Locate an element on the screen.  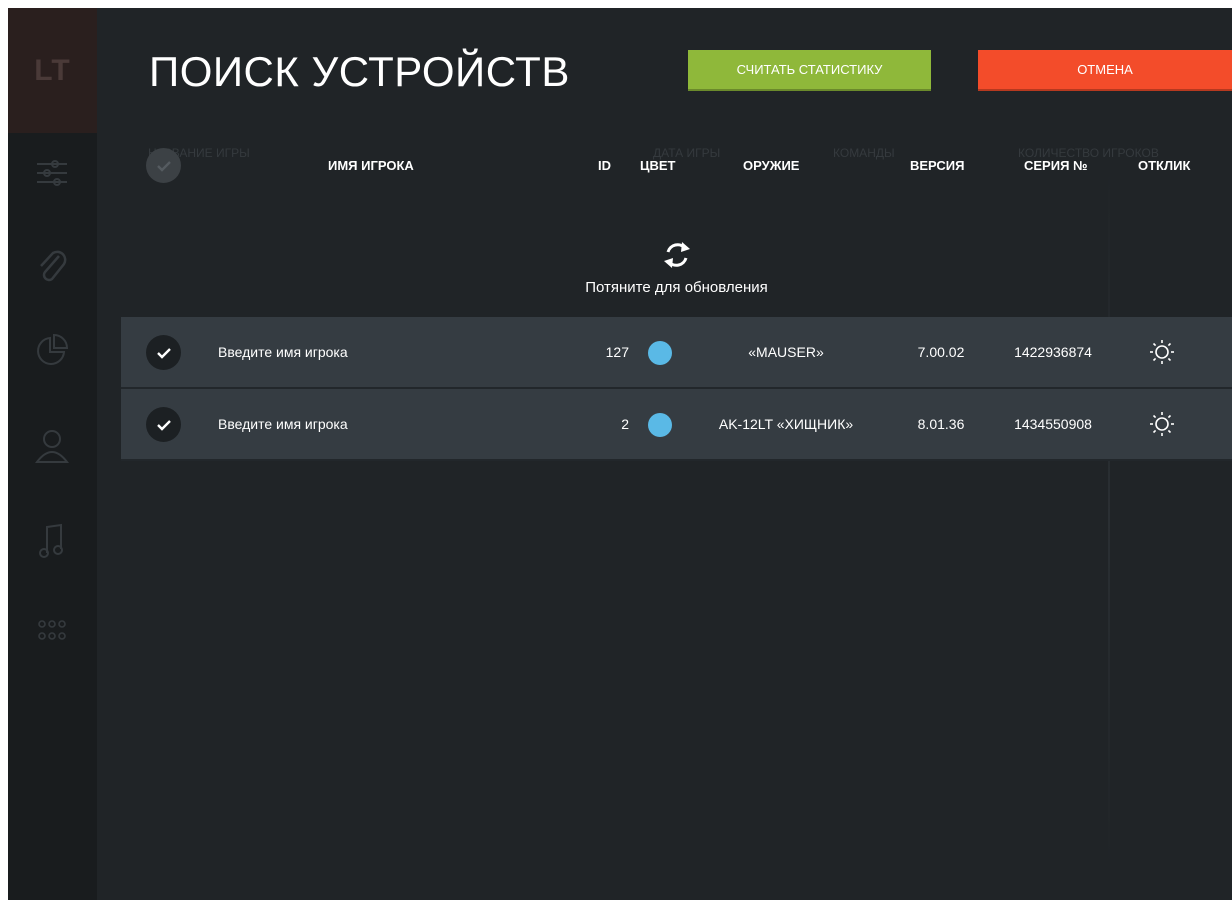
devices-table: 127 «MAUSER» 7.00.02 1422936874 is located at coordinates (676, 389).